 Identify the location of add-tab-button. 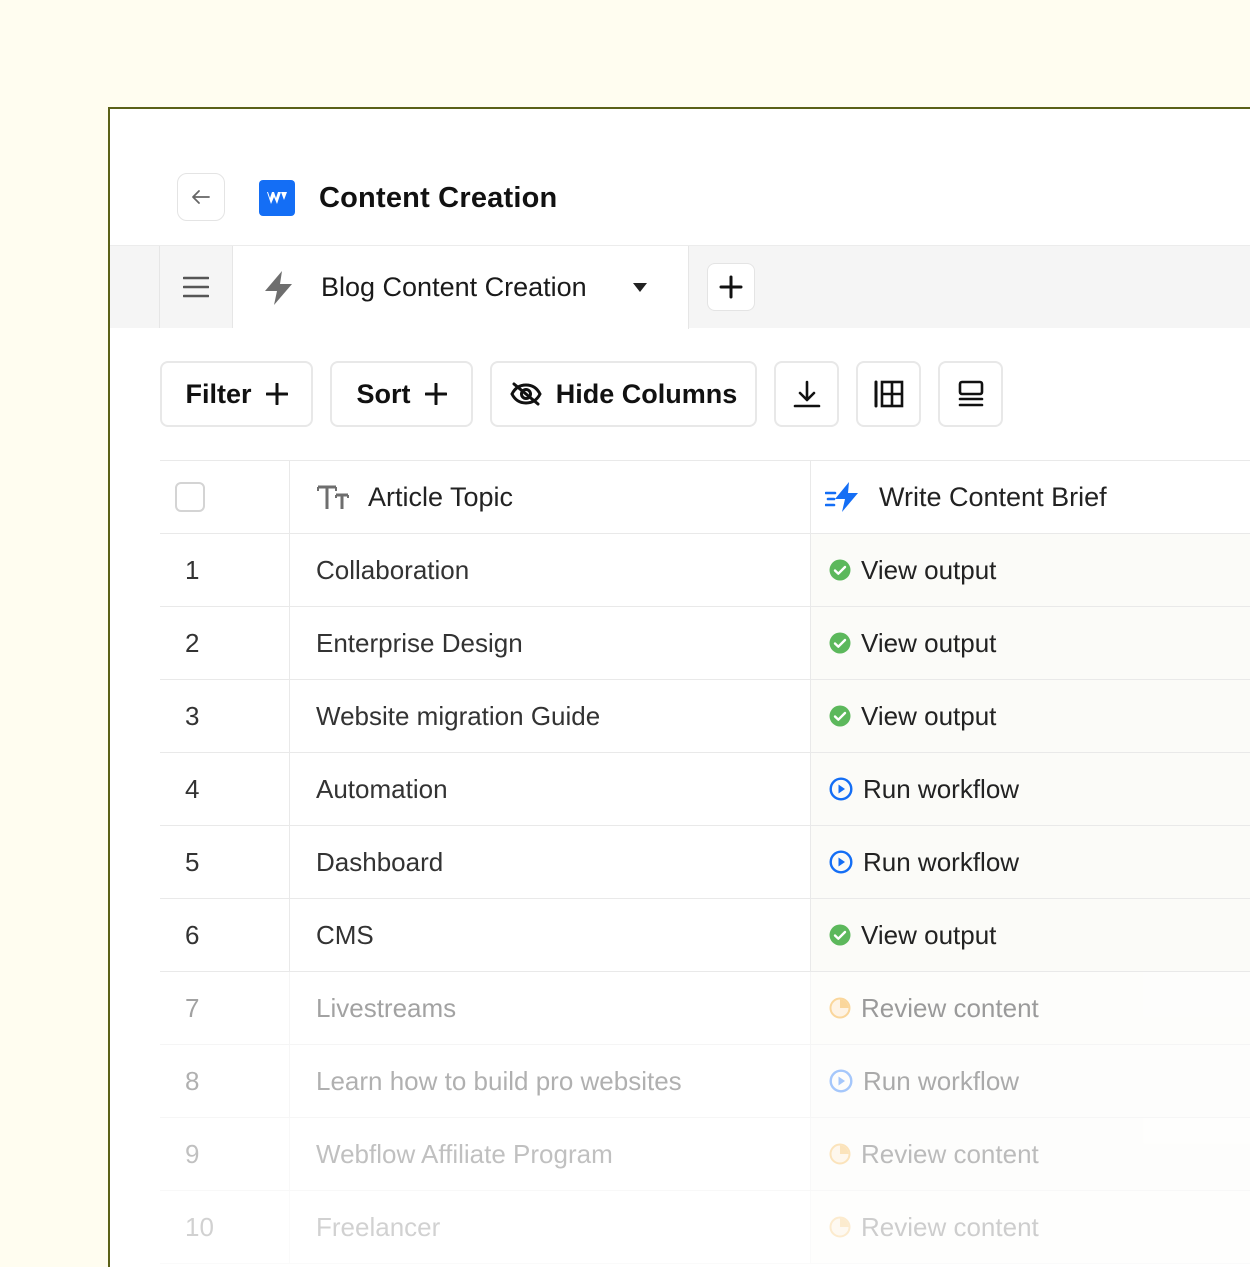
(731, 287).